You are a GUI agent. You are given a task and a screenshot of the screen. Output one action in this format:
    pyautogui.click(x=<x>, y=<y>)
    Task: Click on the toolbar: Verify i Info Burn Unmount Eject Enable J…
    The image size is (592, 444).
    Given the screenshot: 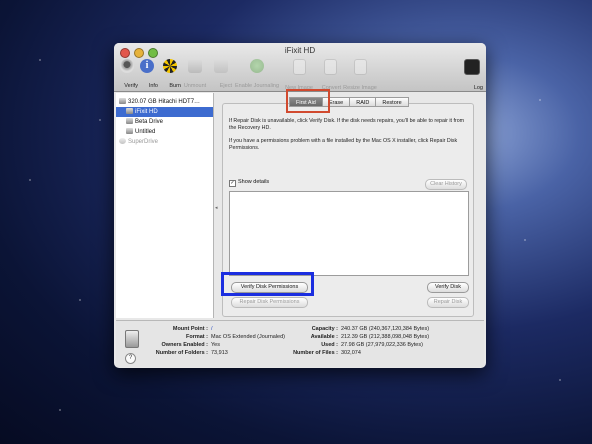 What is the action you would take?
    pyautogui.click(x=300, y=74)
    